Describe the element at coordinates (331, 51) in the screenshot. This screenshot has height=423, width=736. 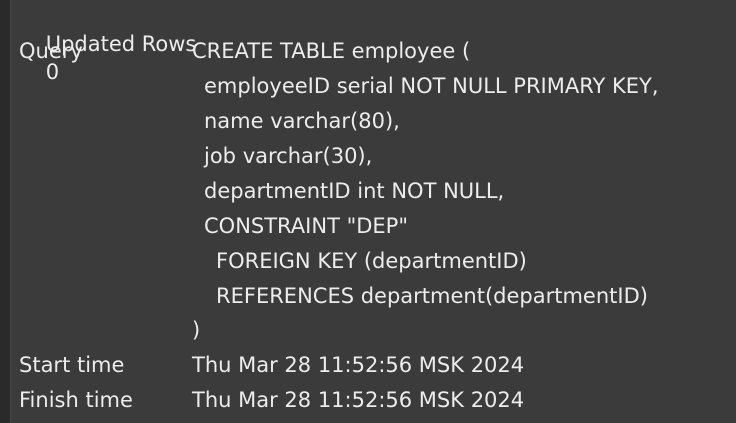
I see `query-line: CREATE TABLE employee (` at that location.